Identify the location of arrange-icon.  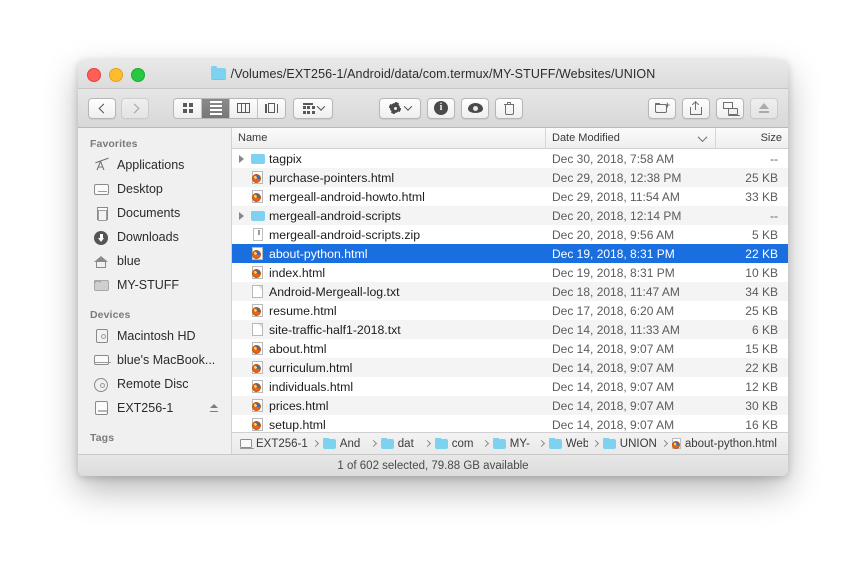
(308, 108).